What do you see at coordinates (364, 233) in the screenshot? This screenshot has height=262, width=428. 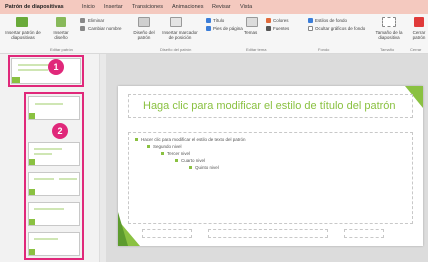 I see `slide-number-placeholder` at bounding box center [364, 233].